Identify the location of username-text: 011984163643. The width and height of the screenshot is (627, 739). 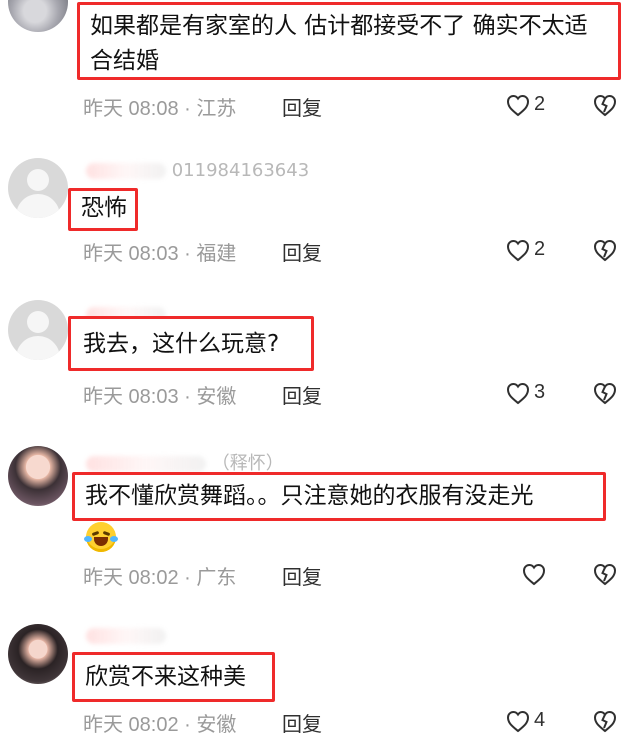
(240, 170).